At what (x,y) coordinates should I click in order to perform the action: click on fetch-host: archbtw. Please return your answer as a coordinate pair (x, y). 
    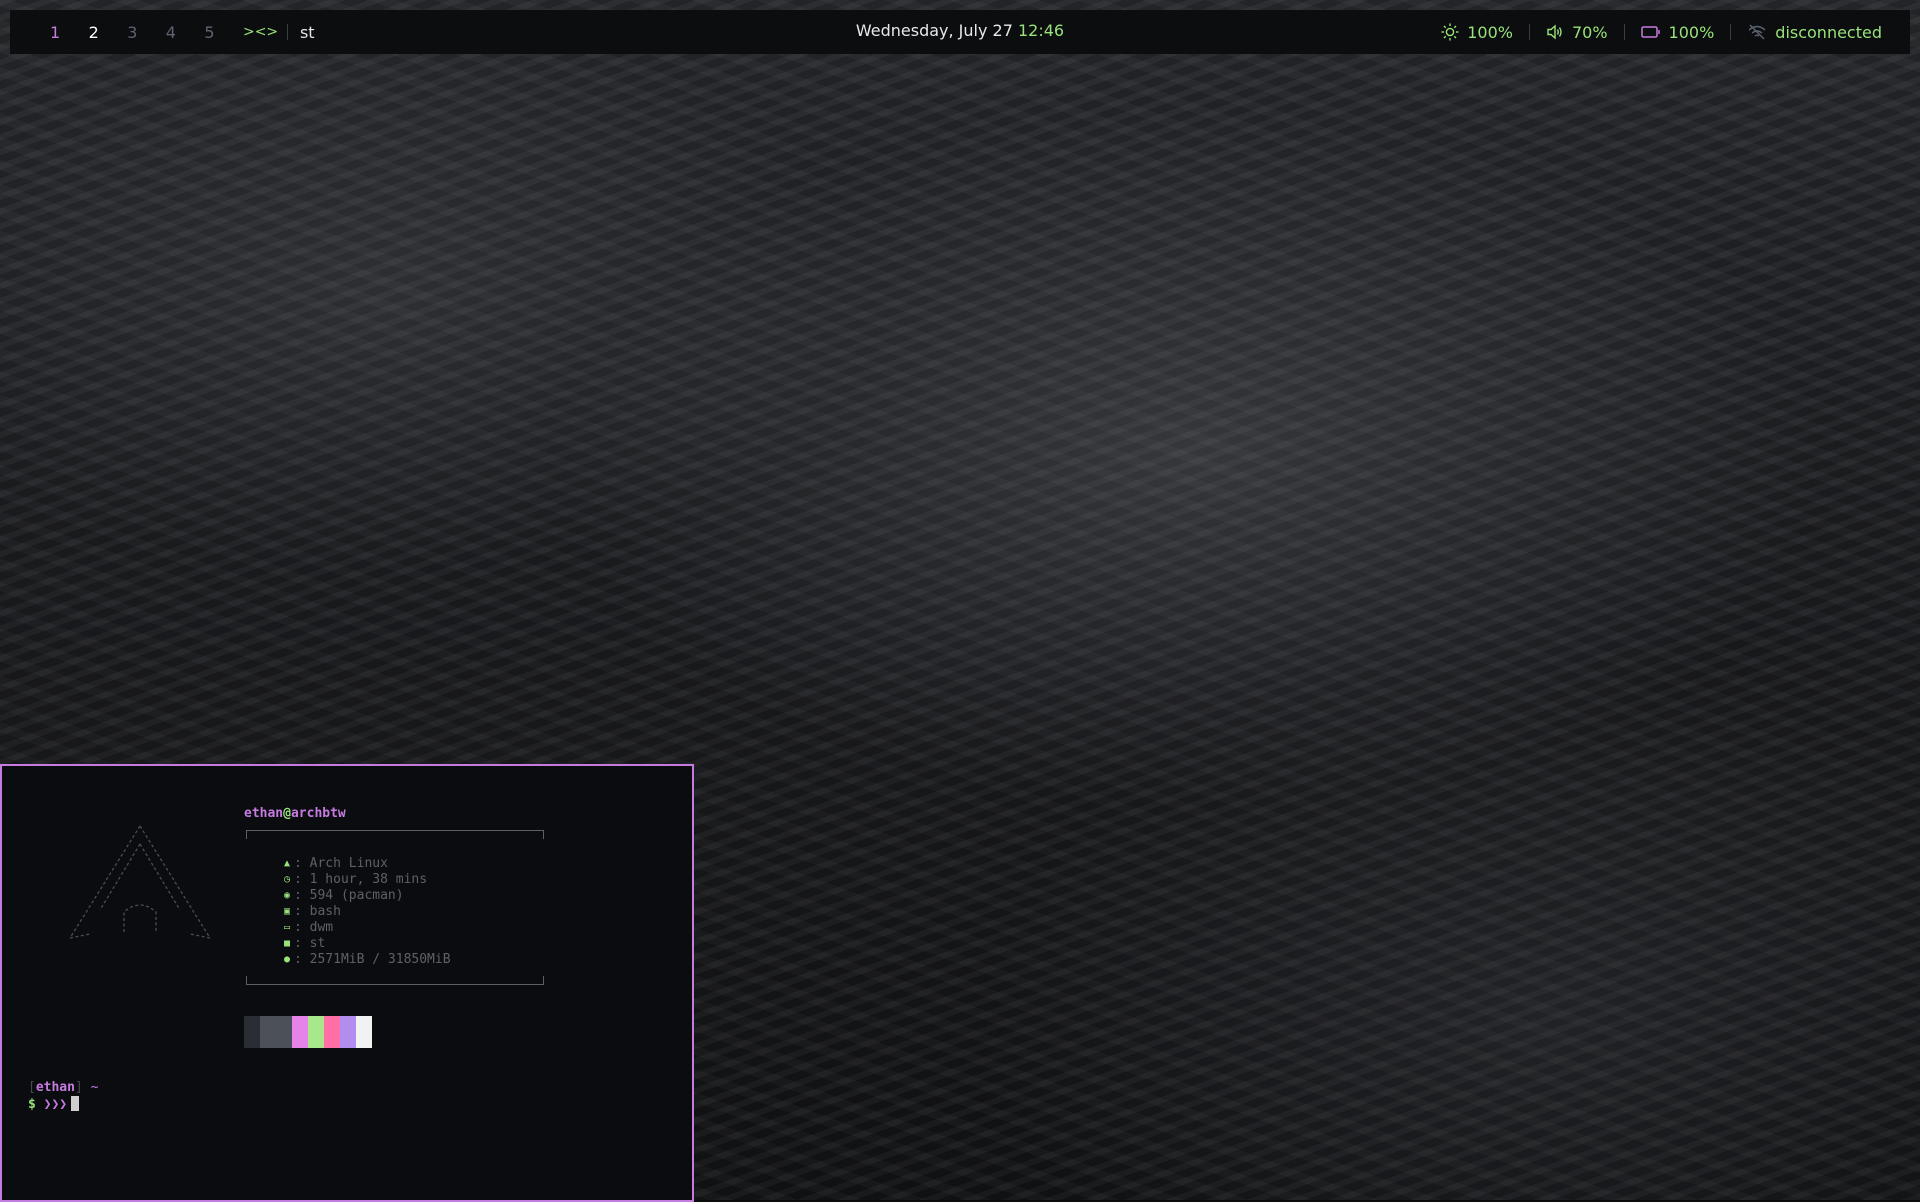
    Looking at the image, I should click on (318, 813).